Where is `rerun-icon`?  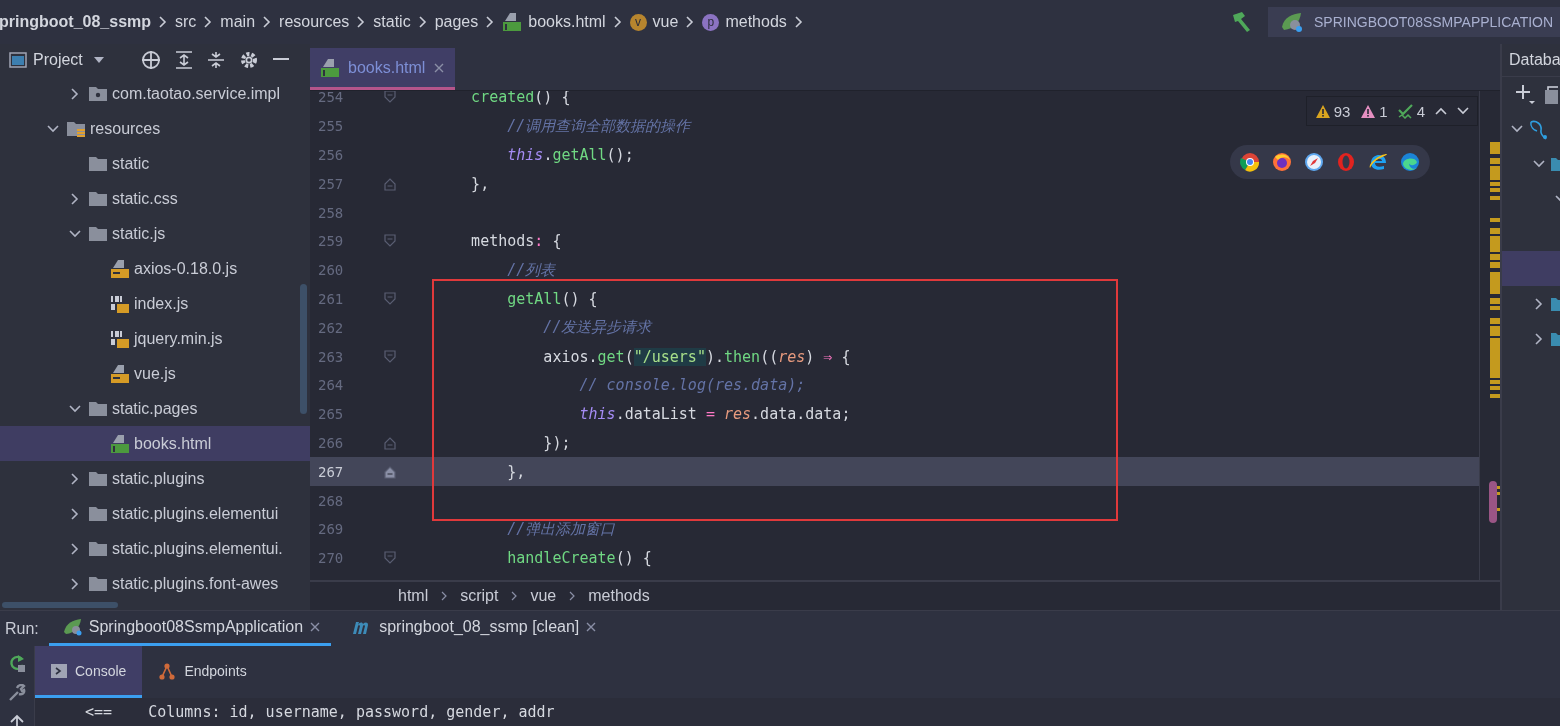 rerun-icon is located at coordinates (17, 663).